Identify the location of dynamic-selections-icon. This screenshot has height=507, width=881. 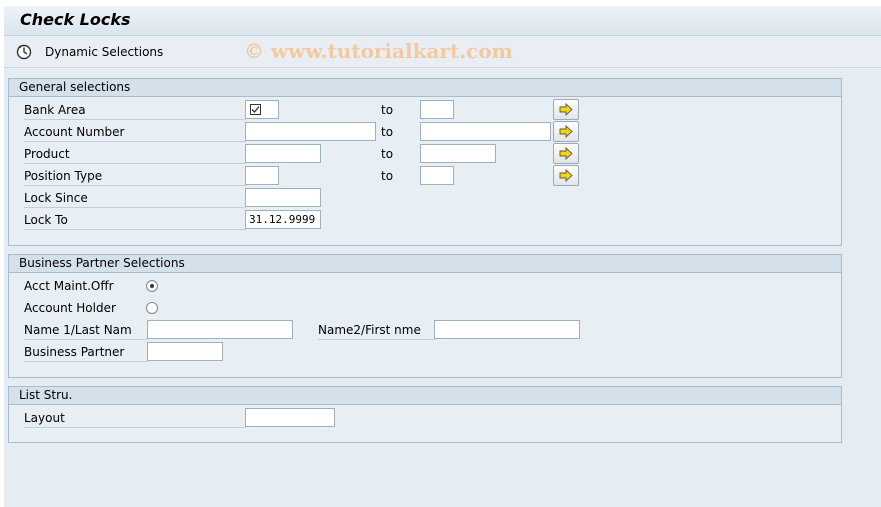
(24, 52).